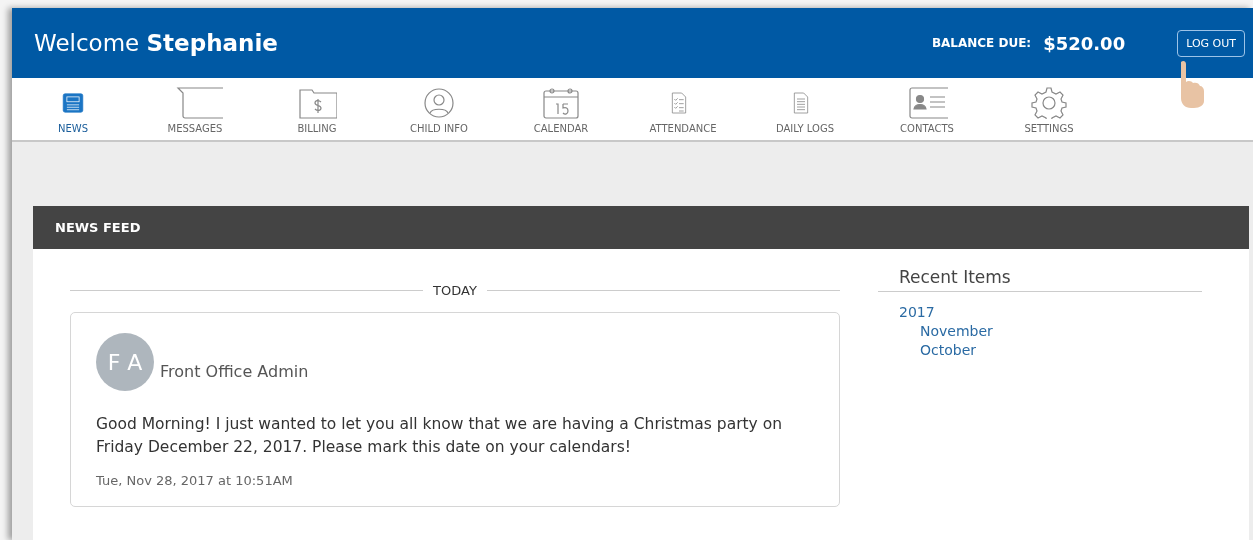 The width and height of the screenshot is (1253, 540). What do you see at coordinates (317, 103) in the screenshot?
I see `folder-dollar-icon` at bounding box center [317, 103].